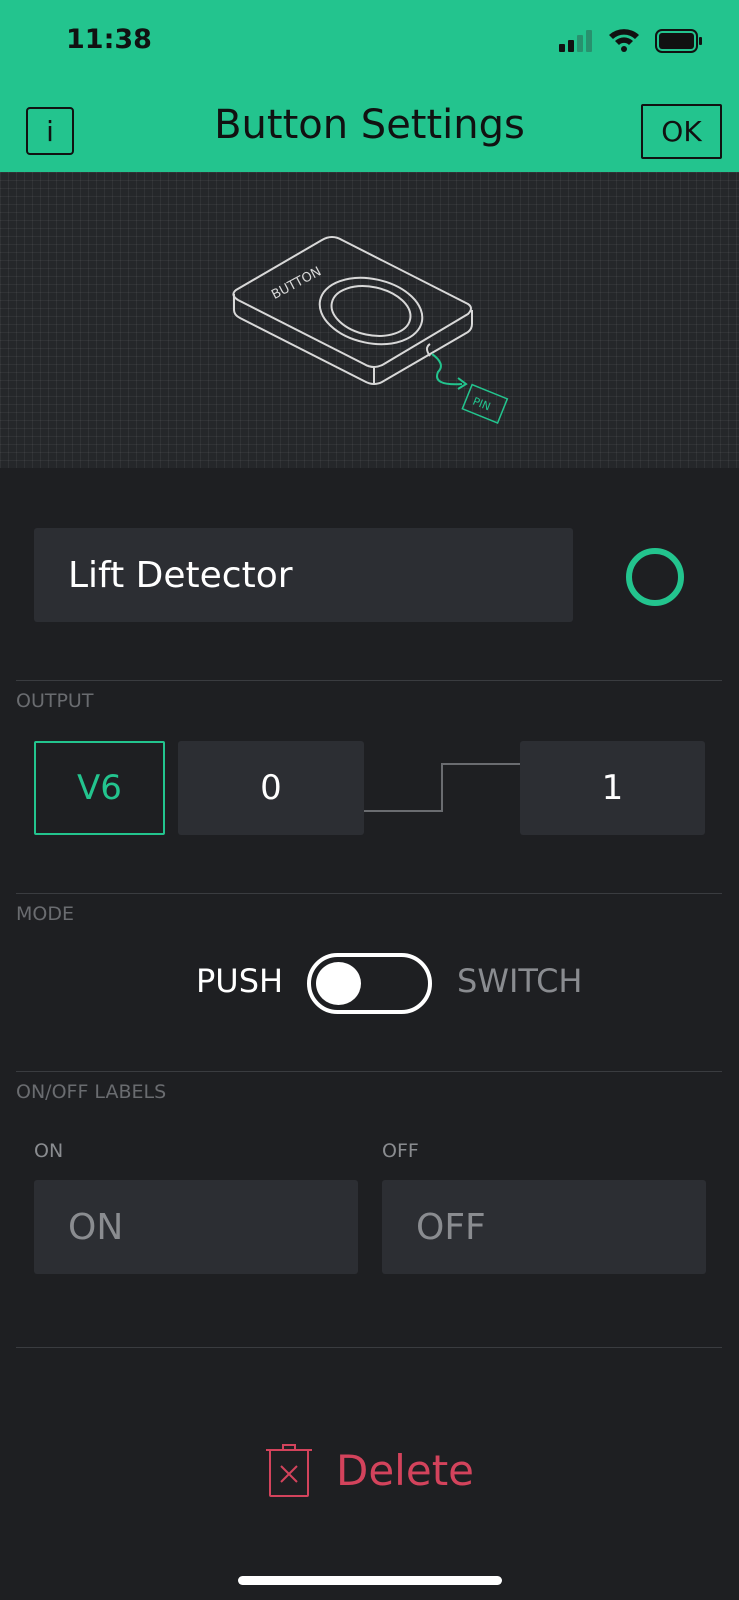  What do you see at coordinates (289, 1470) in the screenshot?
I see `trash-icon` at bounding box center [289, 1470].